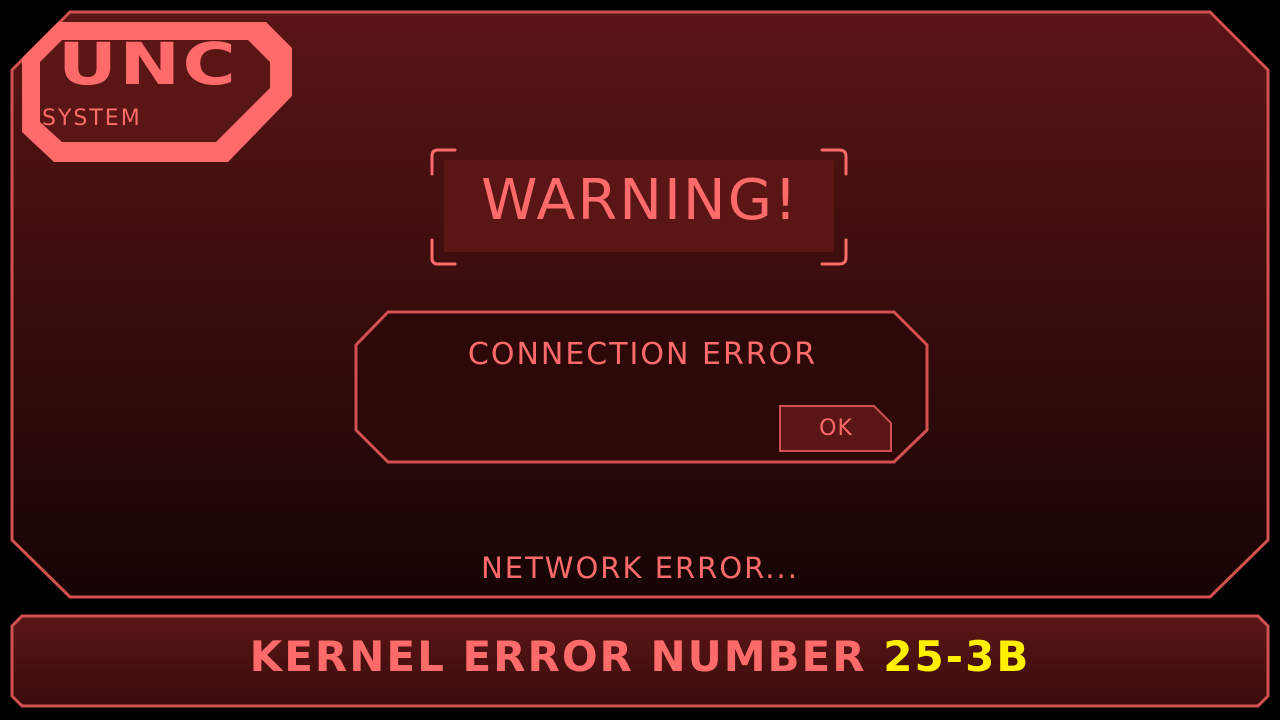 Image resolution: width=1280 pixels, height=720 pixels. Describe the element at coordinates (836, 428) in the screenshot. I see `ok-button: OK` at that location.